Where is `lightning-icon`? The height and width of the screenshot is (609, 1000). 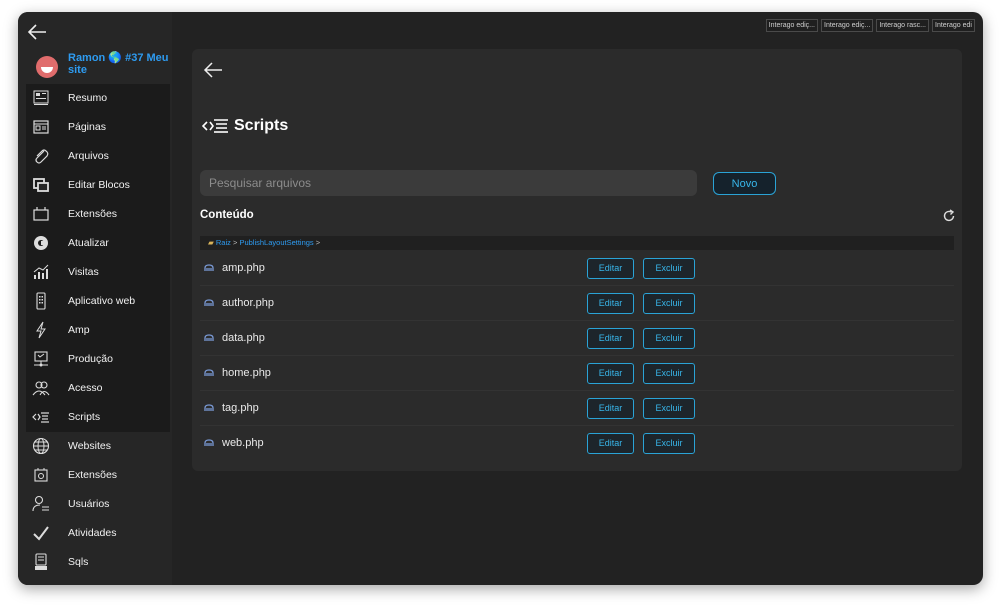
lightning-icon is located at coordinates (41, 330).